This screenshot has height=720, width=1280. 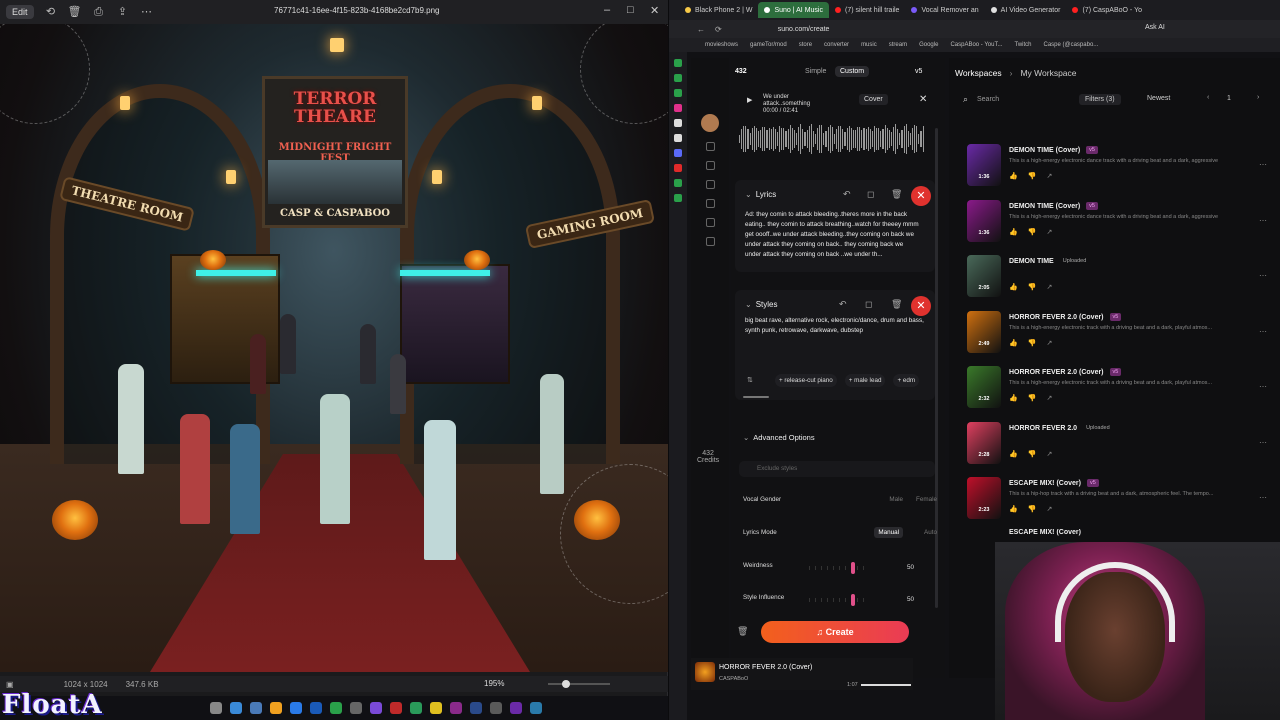 I want to click on current-workspace: My Workspace, so click(x=1048, y=73).